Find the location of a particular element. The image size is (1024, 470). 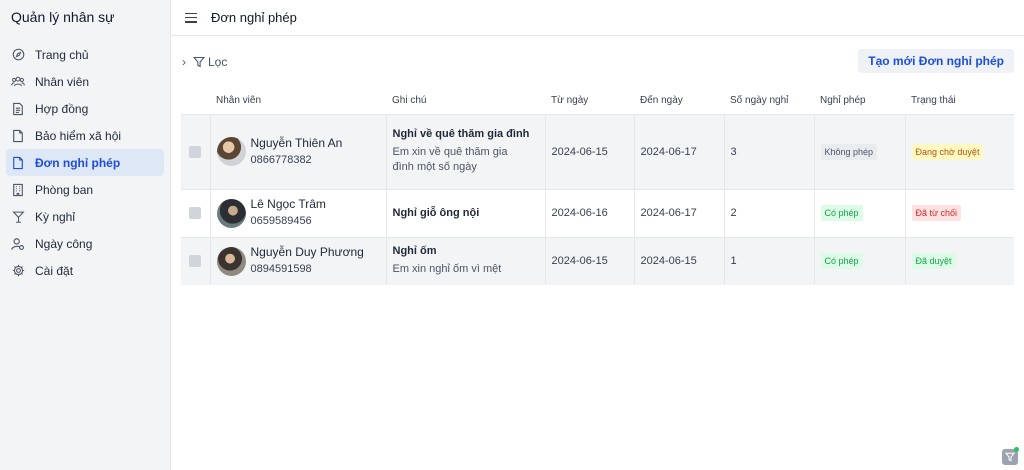

users-icon is located at coordinates (18, 82).